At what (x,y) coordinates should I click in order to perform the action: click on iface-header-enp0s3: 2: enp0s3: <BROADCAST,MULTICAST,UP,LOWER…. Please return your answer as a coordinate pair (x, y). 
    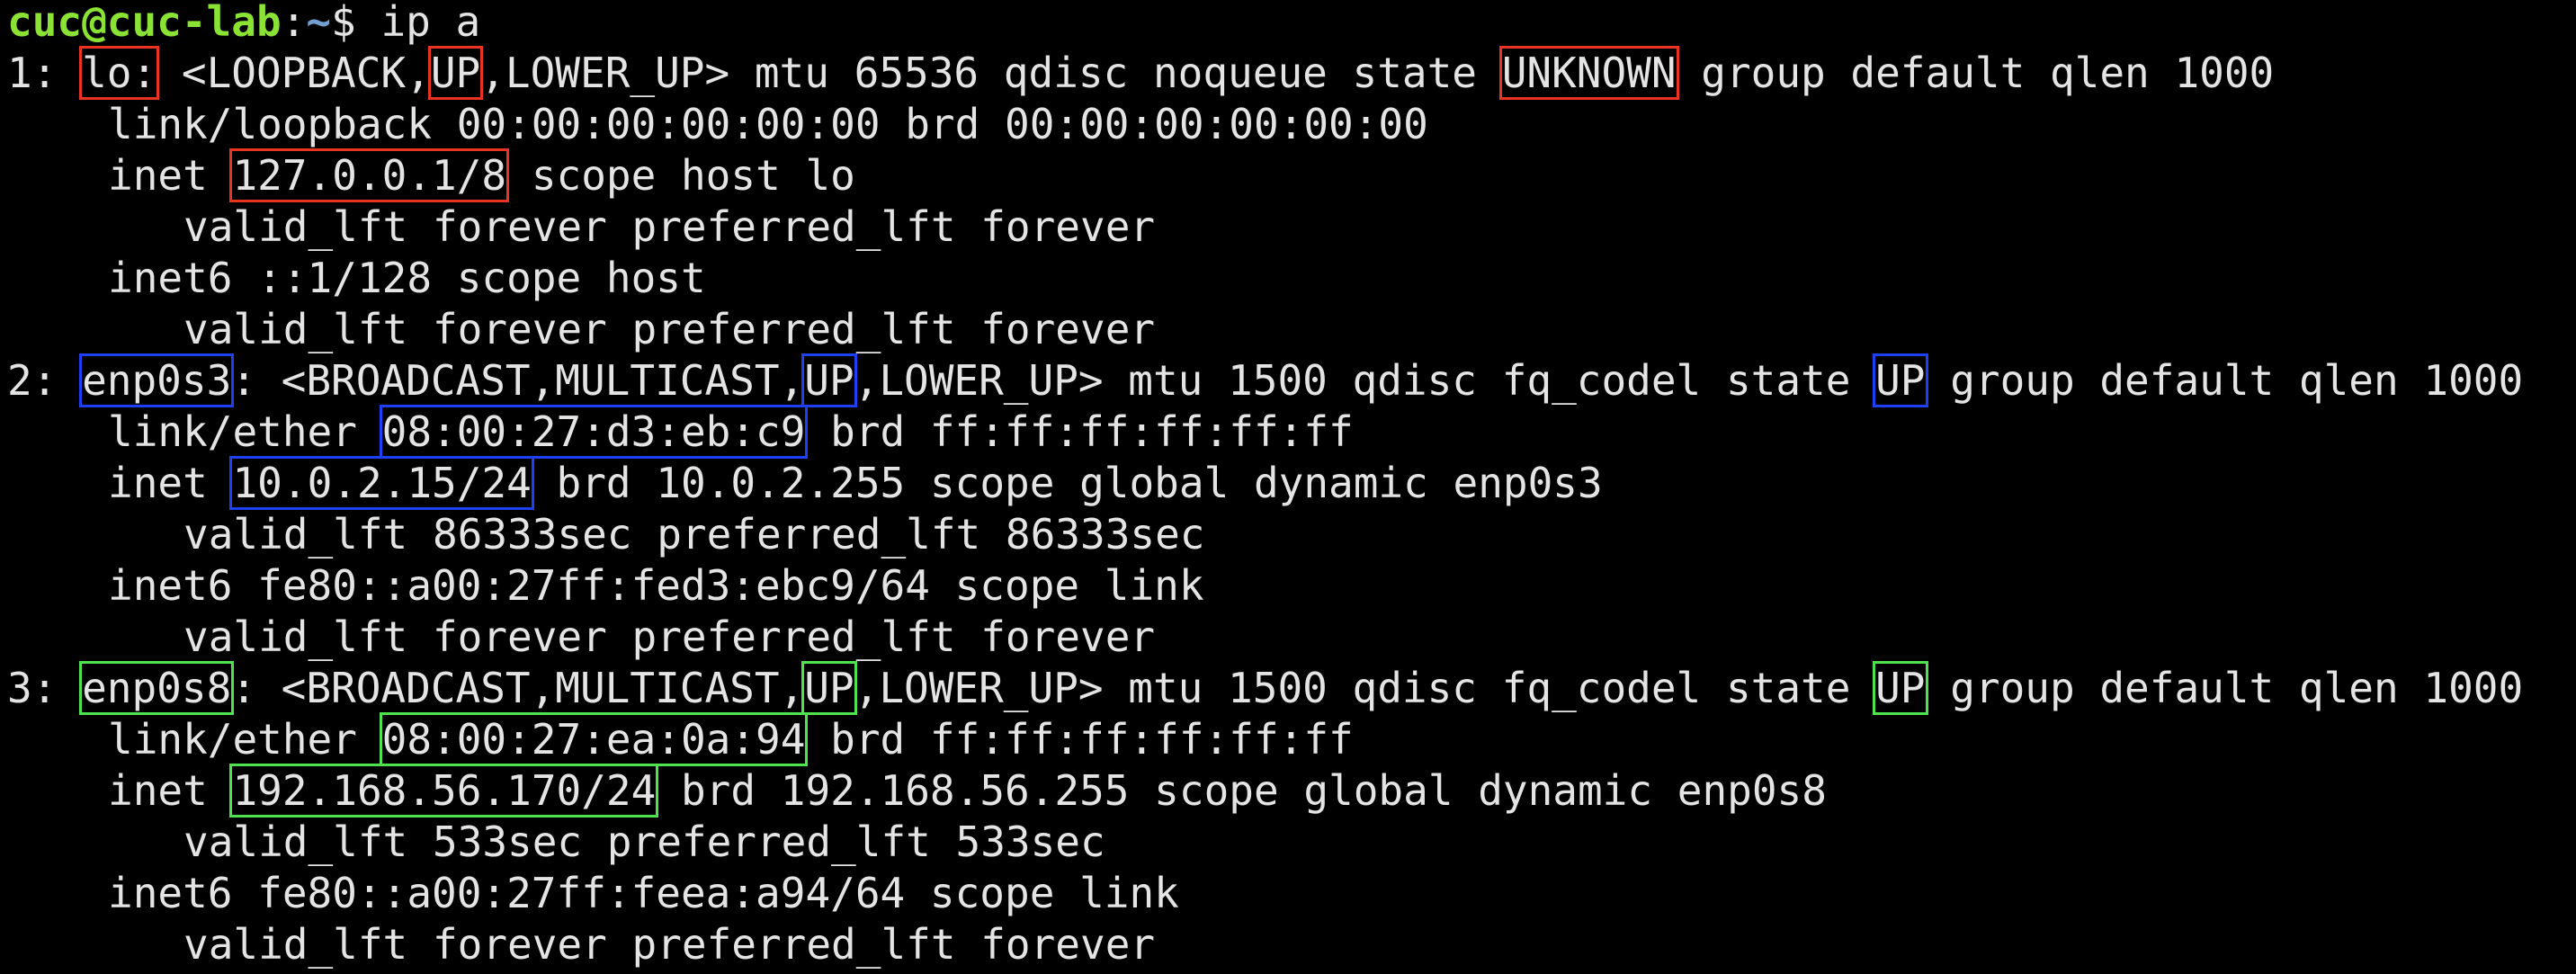
    Looking at the image, I should click on (1289, 381).